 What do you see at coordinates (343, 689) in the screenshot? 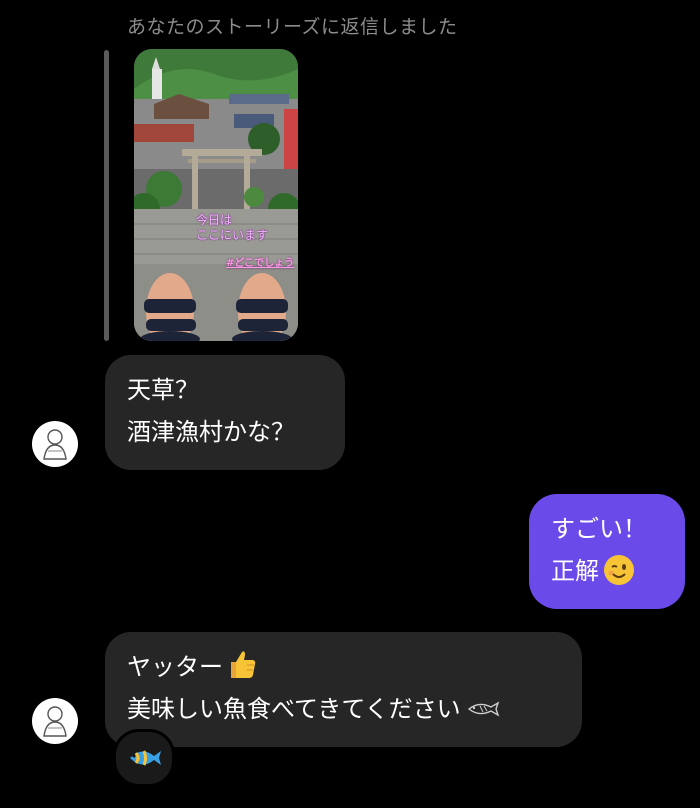
I see `message-bubble-incoming: ヤッター 美味しい魚食べてきてください` at bounding box center [343, 689].